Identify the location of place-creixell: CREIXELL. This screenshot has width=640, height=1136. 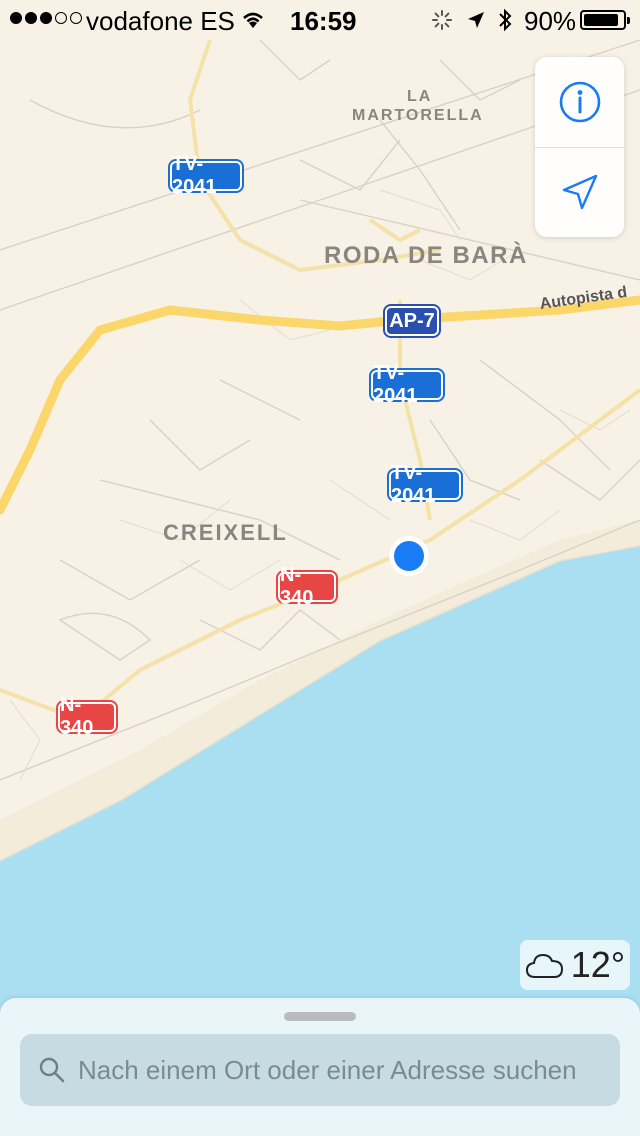
(225, 532).